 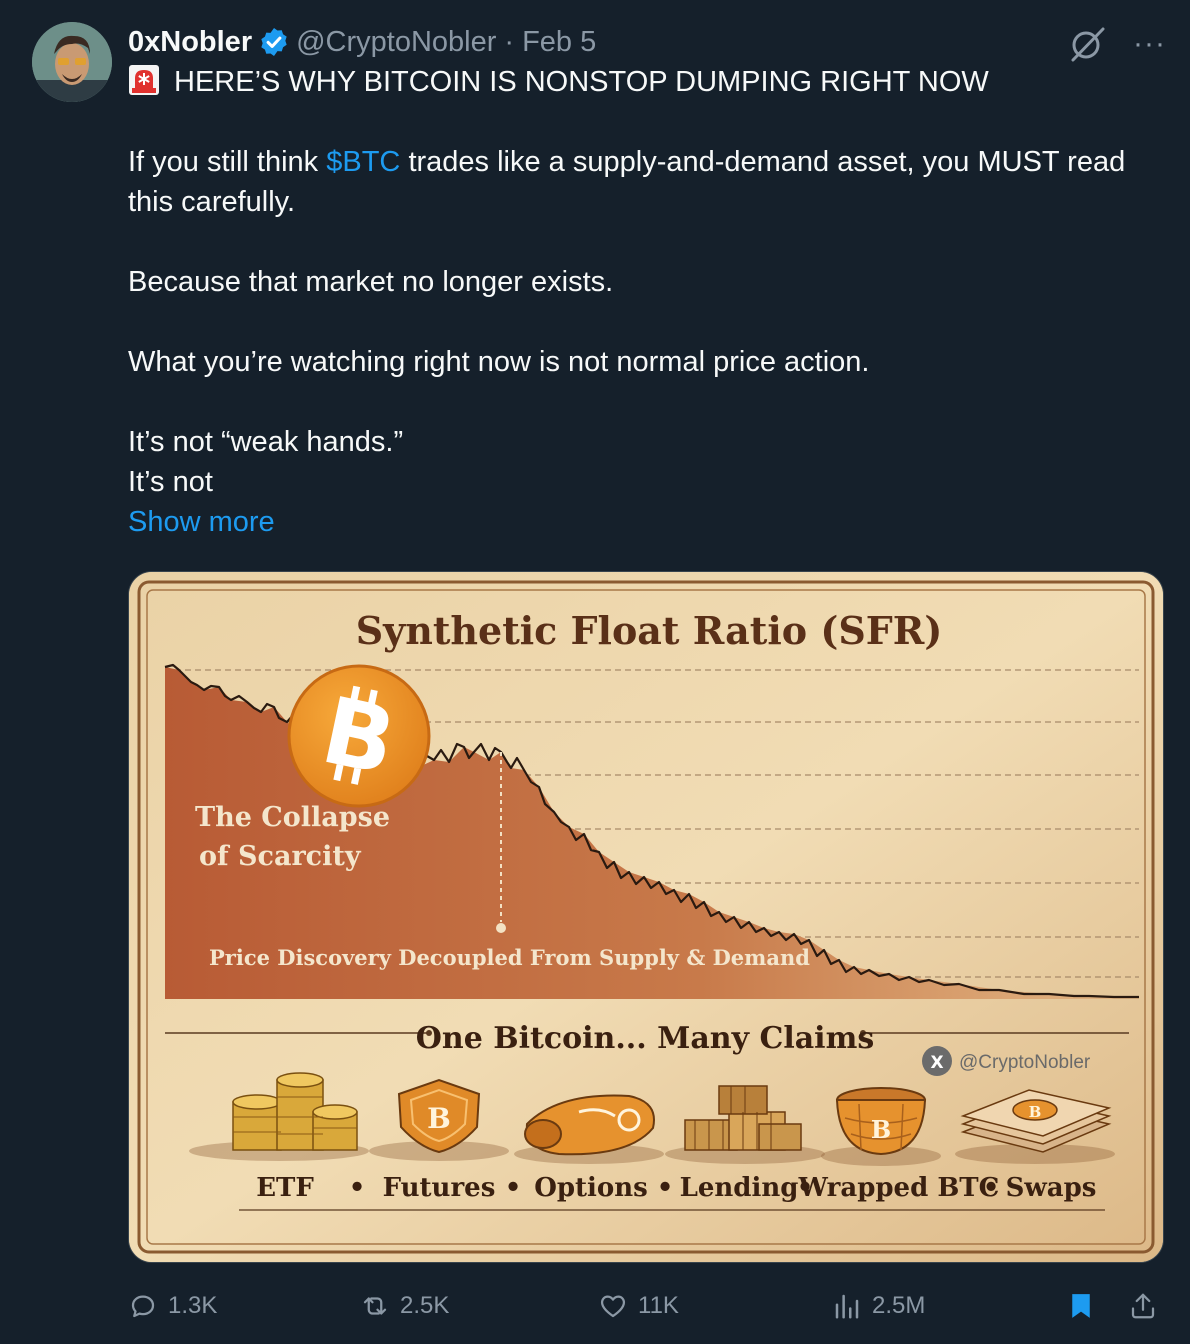 I want to click on collapse-label-line-2: of Scarcity, so click(x=280, y=856).